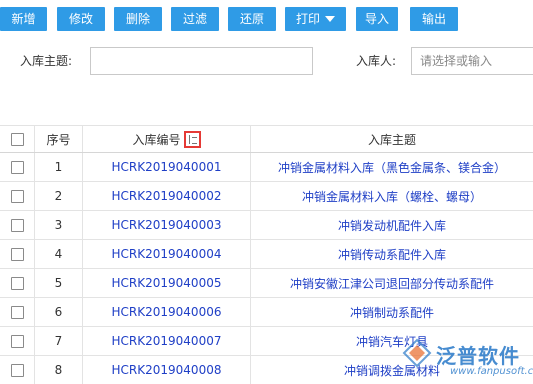 This screenshot has height=384, width=533. I want to click on subject-cell: 冲销金属材料入库（螺栓、螺母）, so click(392, 196).